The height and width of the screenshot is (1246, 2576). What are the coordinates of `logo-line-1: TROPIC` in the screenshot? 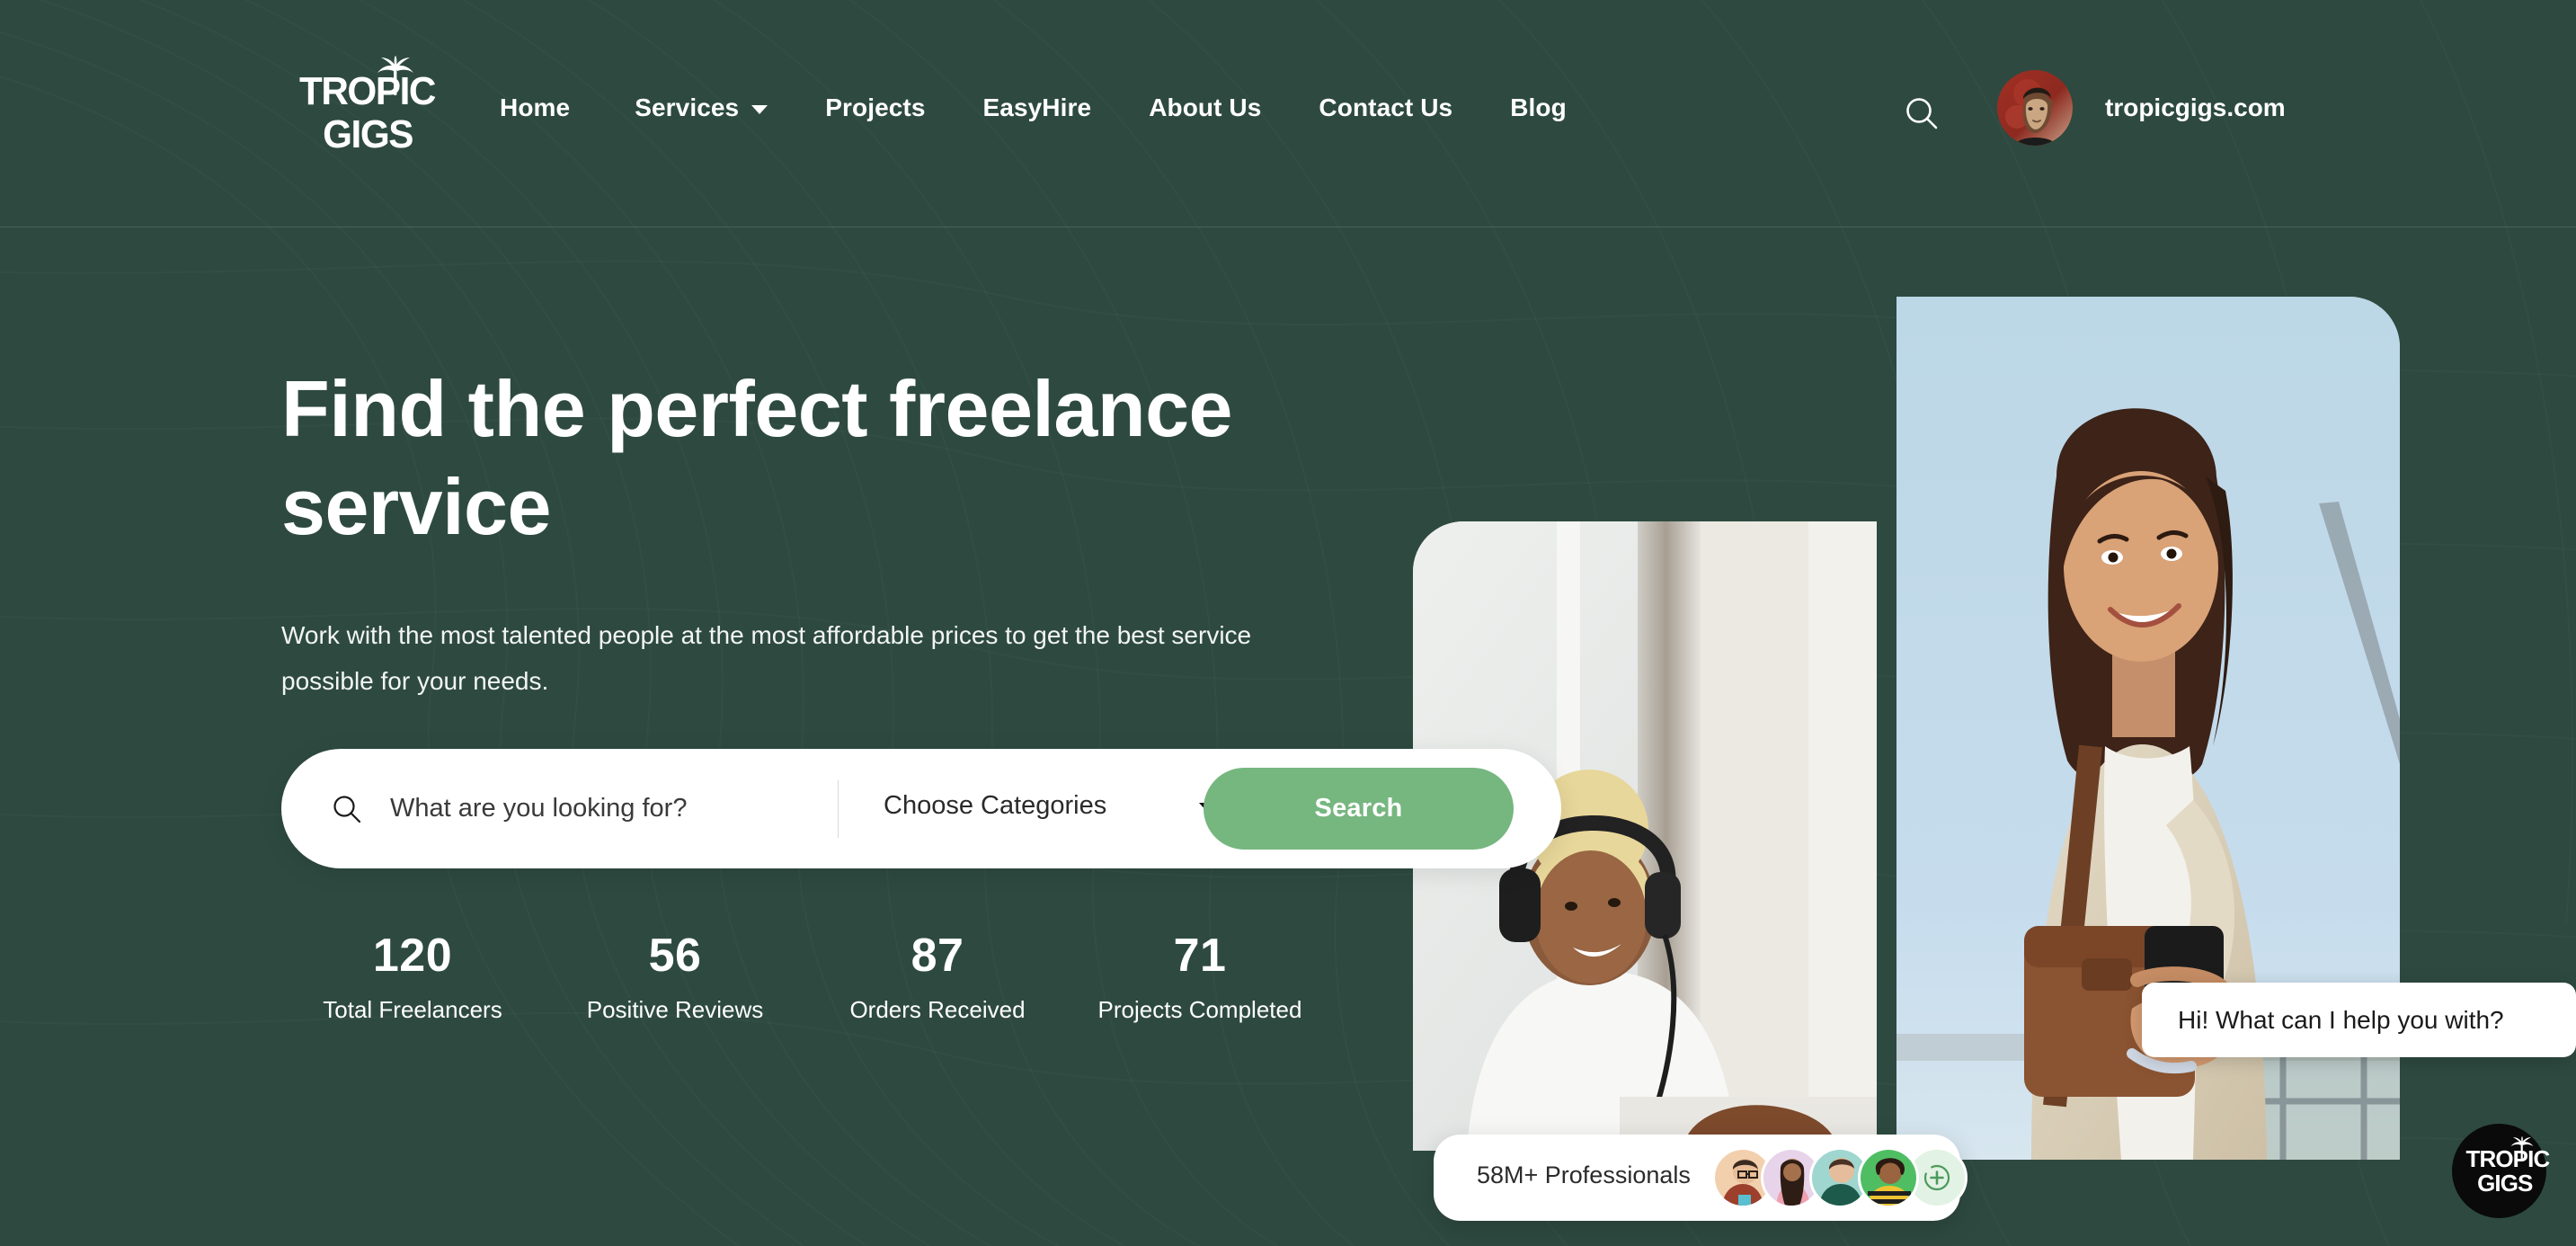 It's located at (367, 91).